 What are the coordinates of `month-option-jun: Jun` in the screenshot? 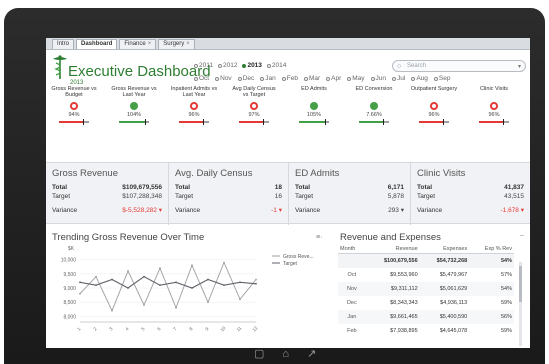 It's located at (378, 78).